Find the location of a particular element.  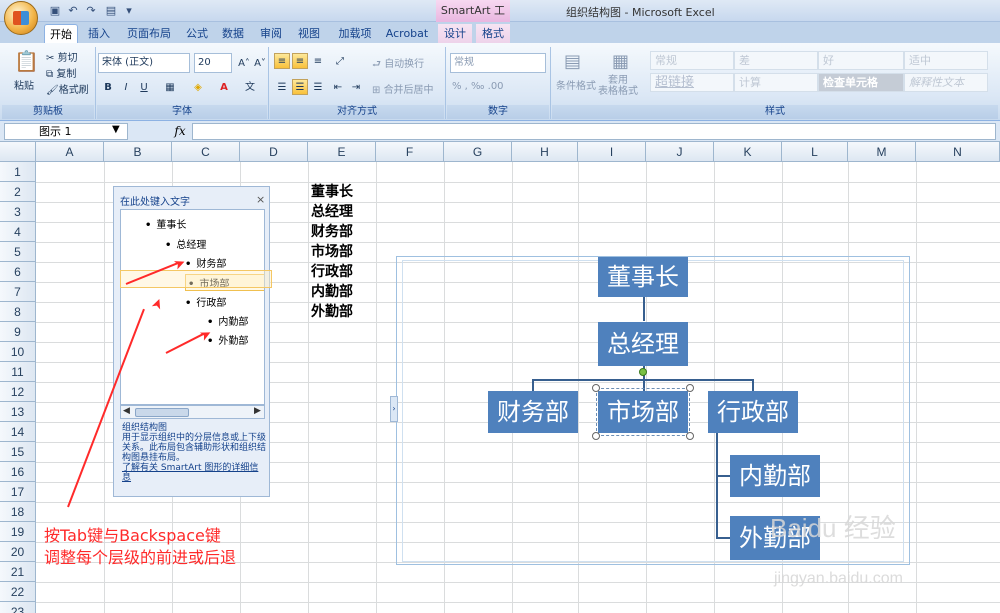

font-name-select: 宋体 (正文) is located at coordinates (144, 63).